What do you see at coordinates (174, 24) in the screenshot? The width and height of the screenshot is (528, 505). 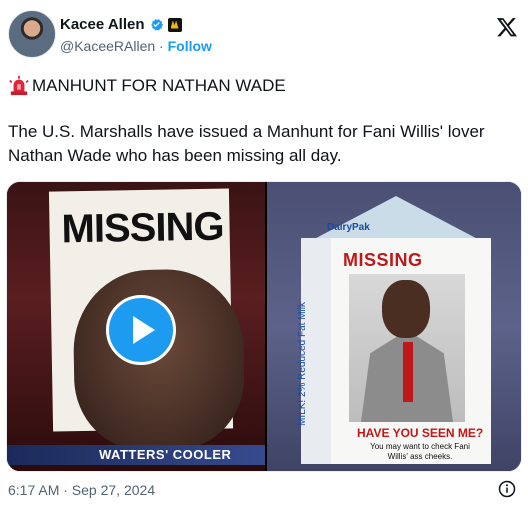 I see `affiliate-badge-icon` at bounding box center [174, 24].